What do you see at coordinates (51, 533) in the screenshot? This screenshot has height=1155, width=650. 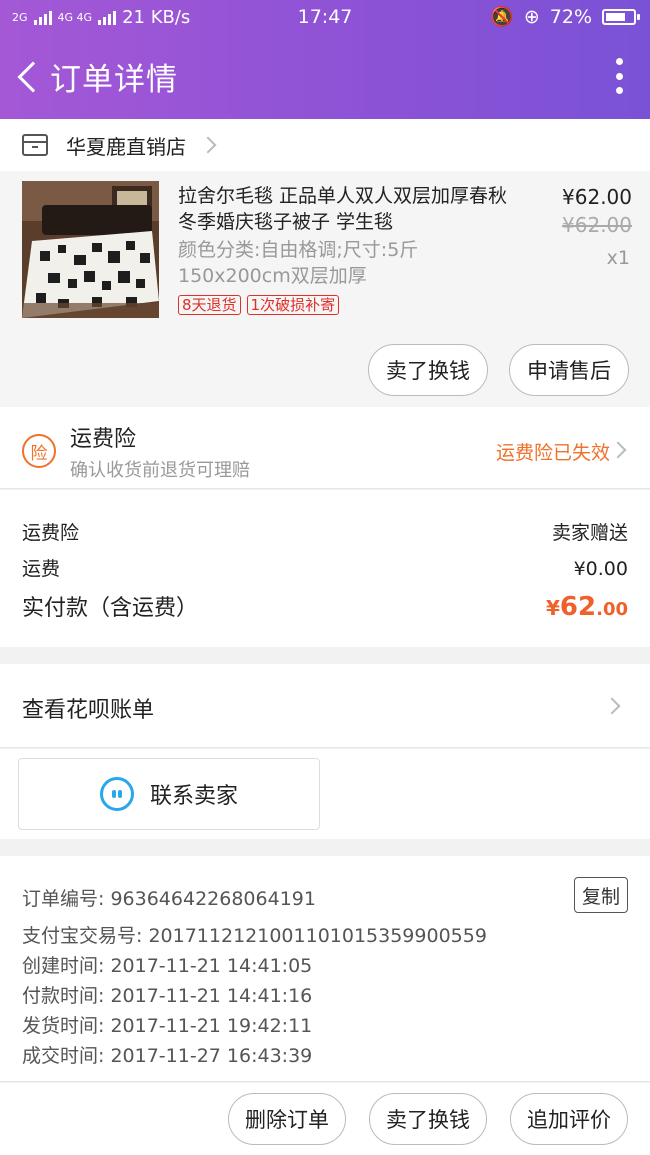 I see `insurance-cost-label: 运费险` at bounding box center [51, 533].